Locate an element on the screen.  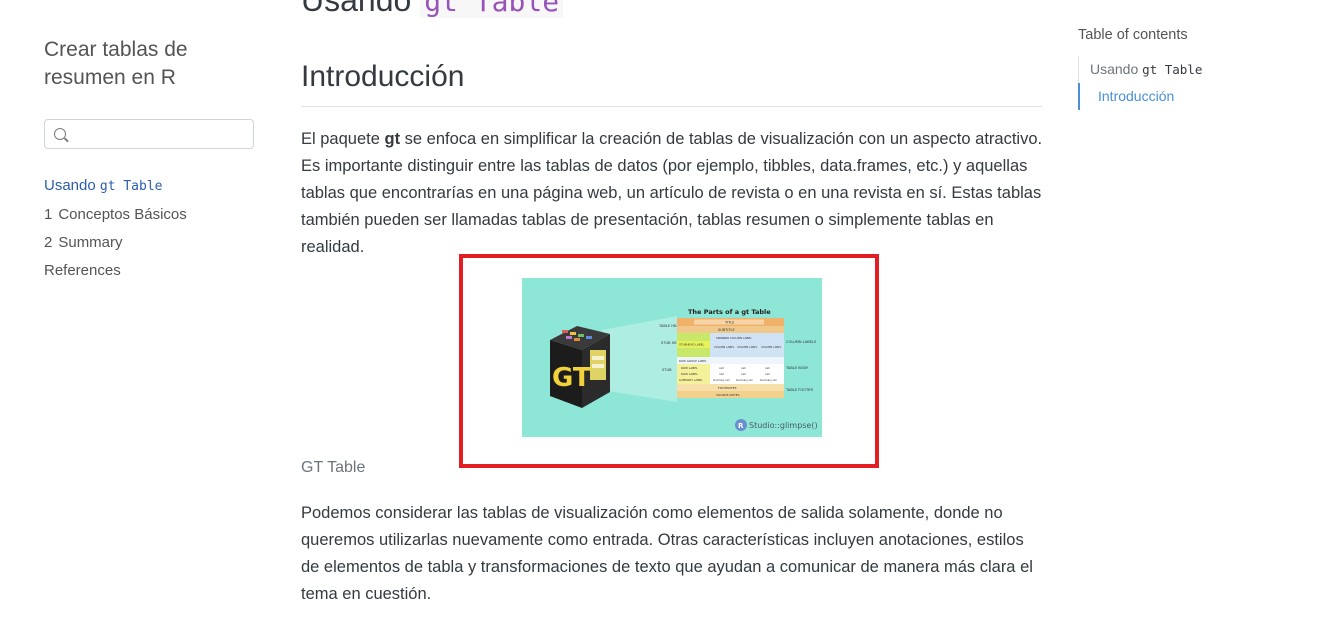
sidebar-item-summary: 2 Summary is located at coordinates (115, 243).